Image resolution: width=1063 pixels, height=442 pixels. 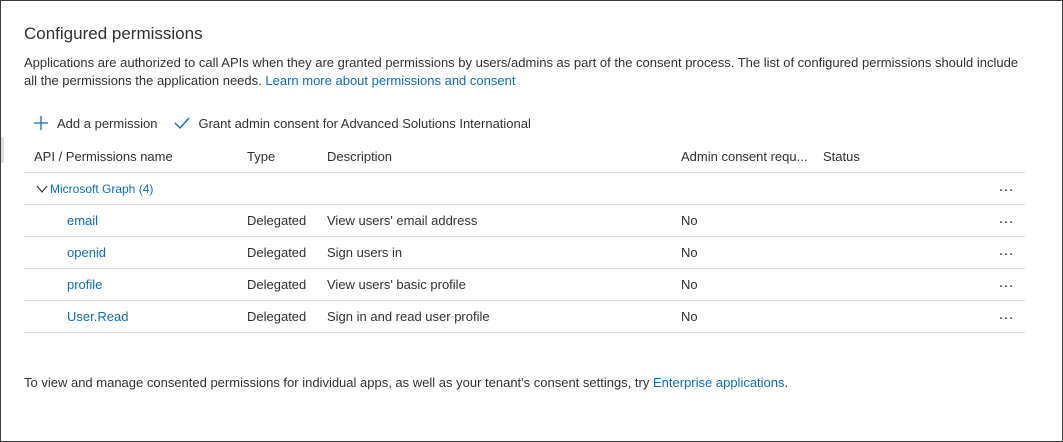 I want to click on group-toggle-microsoft-graph: Microsoft Graph (4), so click(x=94, y=188).